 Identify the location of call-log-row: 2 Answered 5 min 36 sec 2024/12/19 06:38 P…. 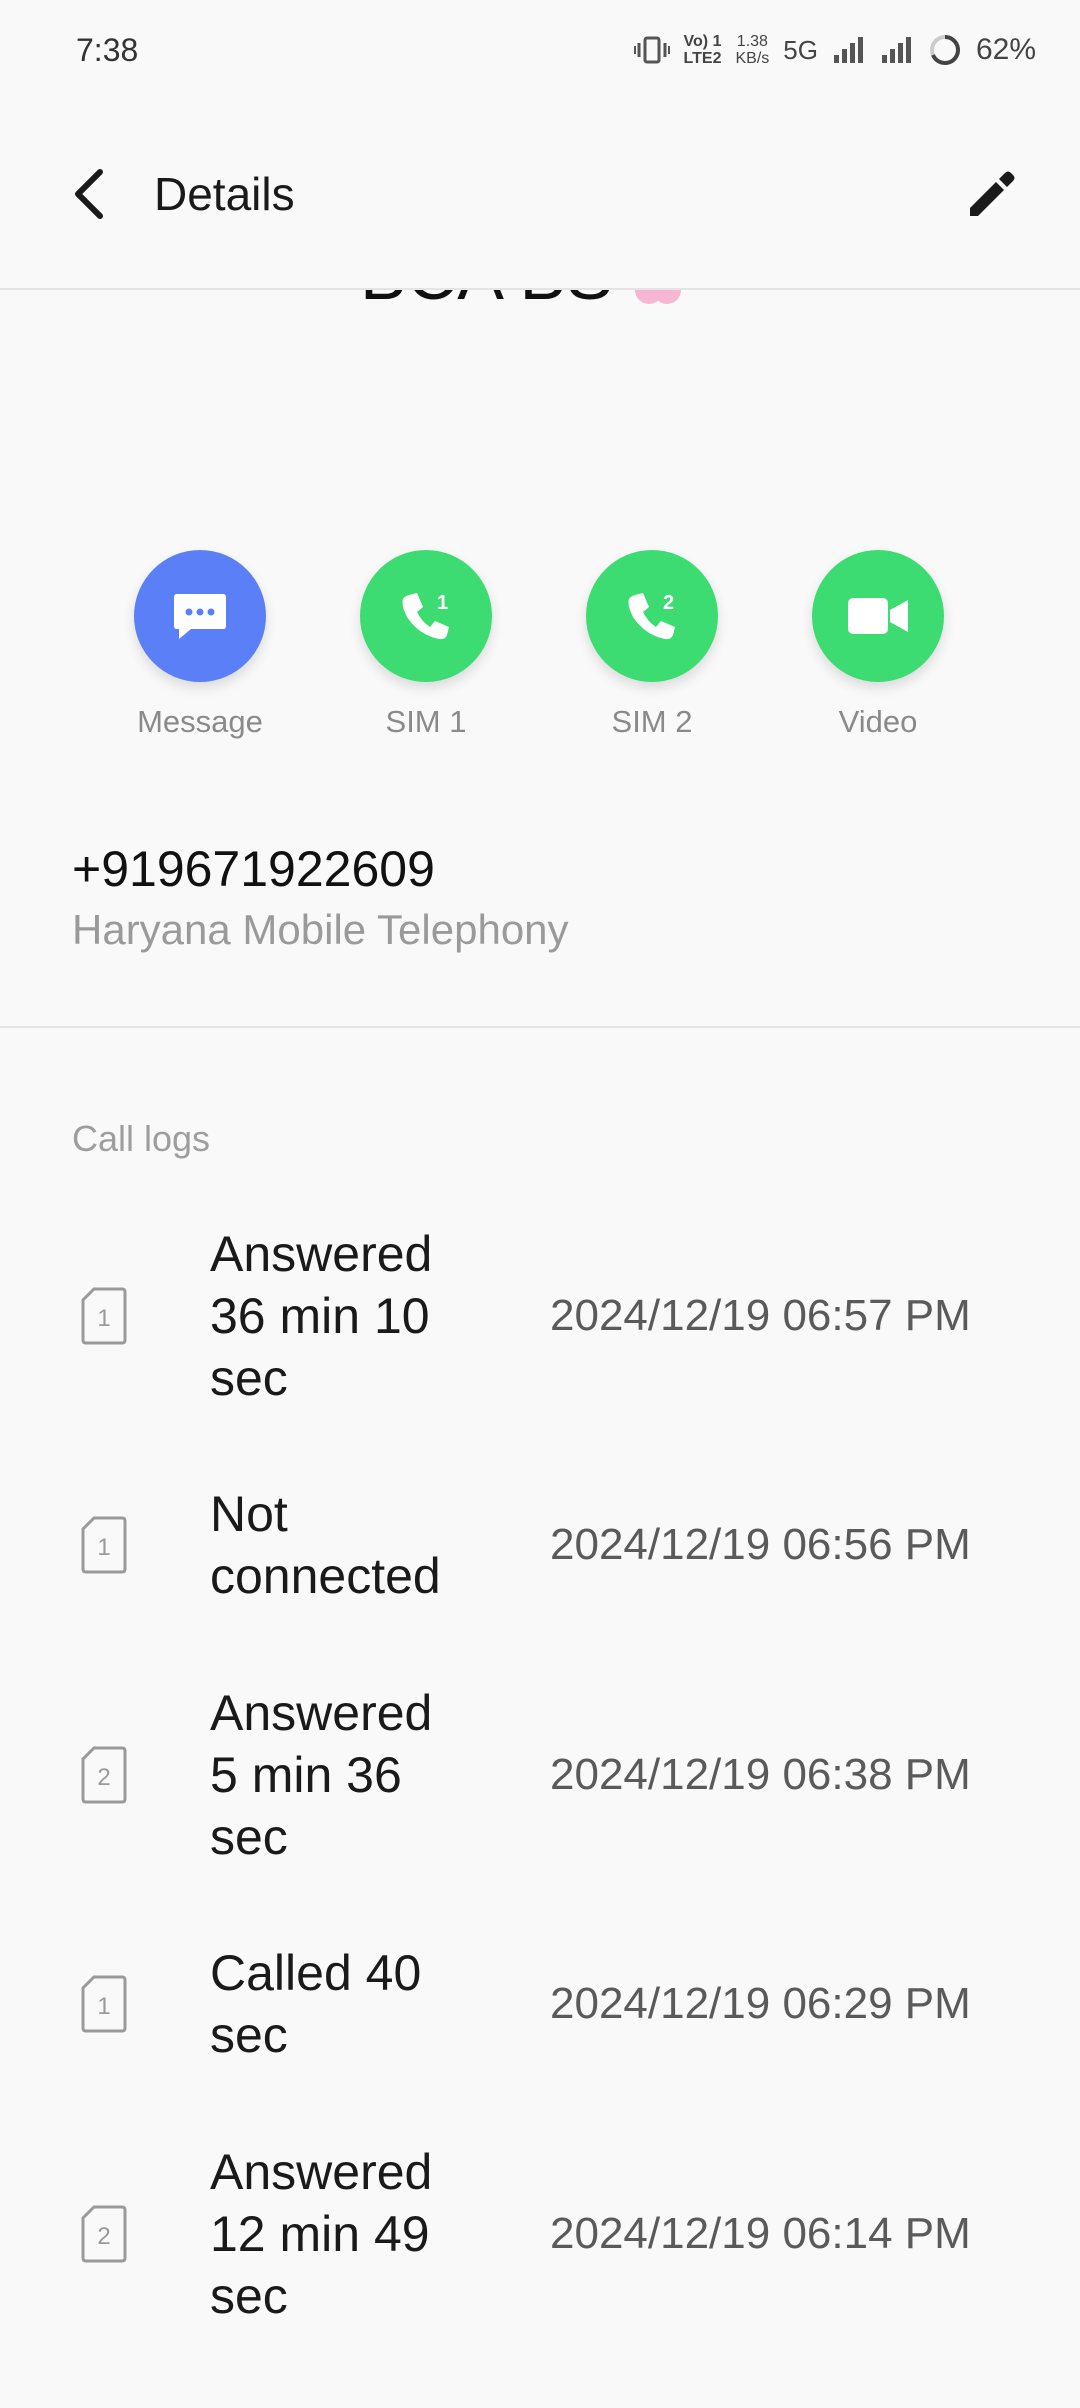
(540, 1775).